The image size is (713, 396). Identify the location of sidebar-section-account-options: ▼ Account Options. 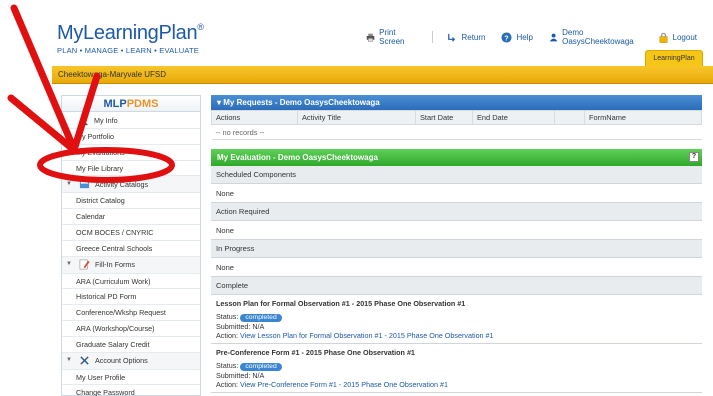
(131, 361).